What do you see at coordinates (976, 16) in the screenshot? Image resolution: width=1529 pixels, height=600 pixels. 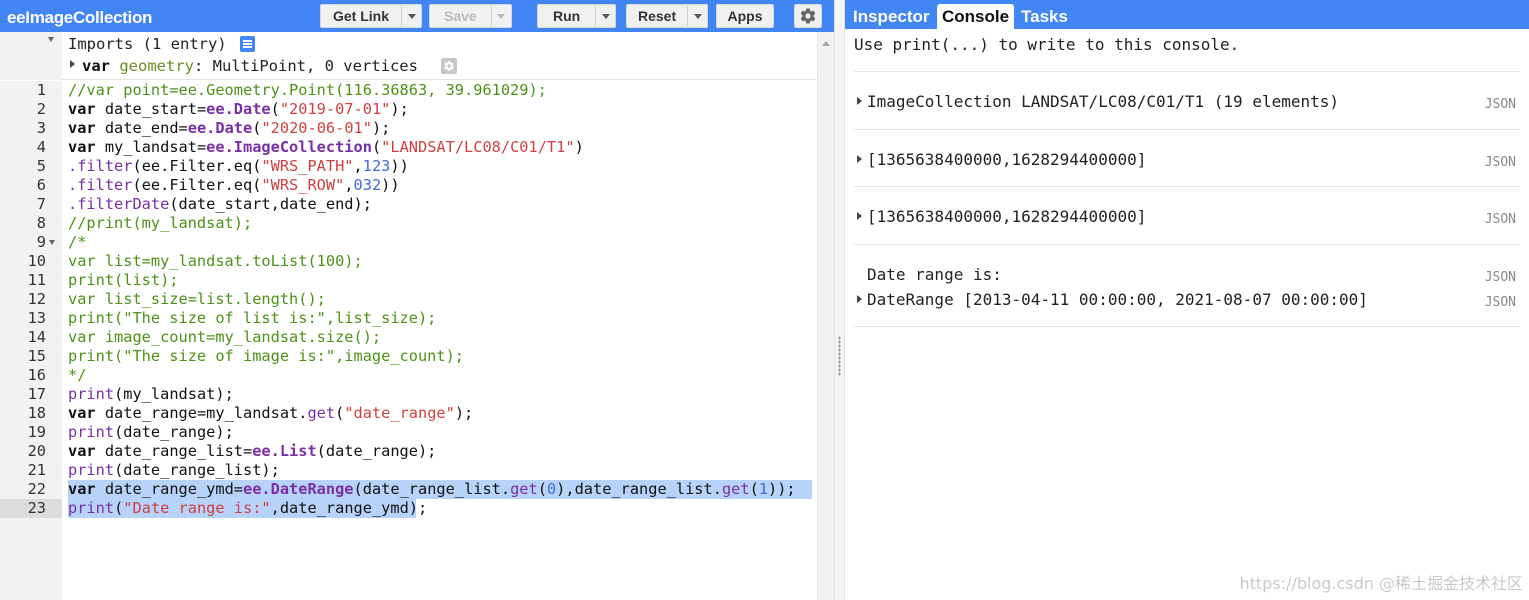 I see `tab-console: Console` at bounding box center [976, 16].